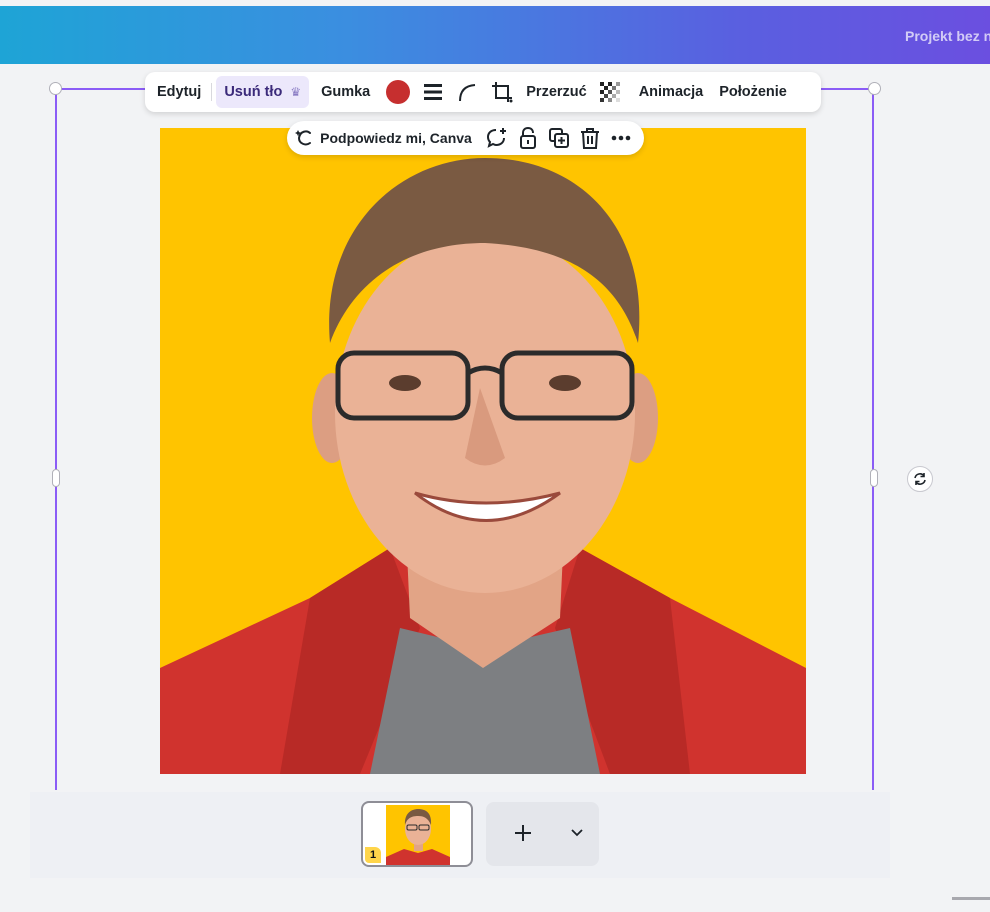 Image resolution: width=990 pixels, height=912 pixels. I want to click on top-header: Projekt bez n, so click(495, 35).